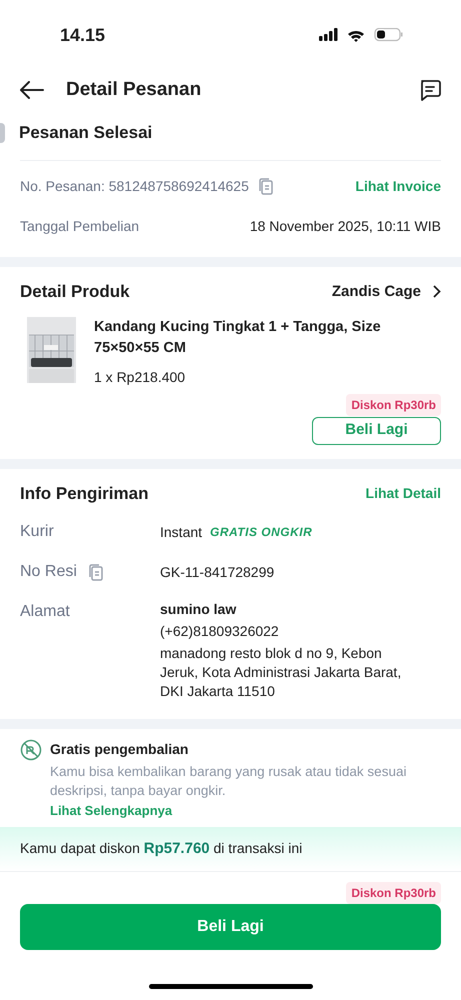 Image resolution: width=461 pixels, height=1000 pixels. Describe the element at coordinates (120, 749) in the screenshot. I see `returns-title: Gratis pengembalian` at that location.